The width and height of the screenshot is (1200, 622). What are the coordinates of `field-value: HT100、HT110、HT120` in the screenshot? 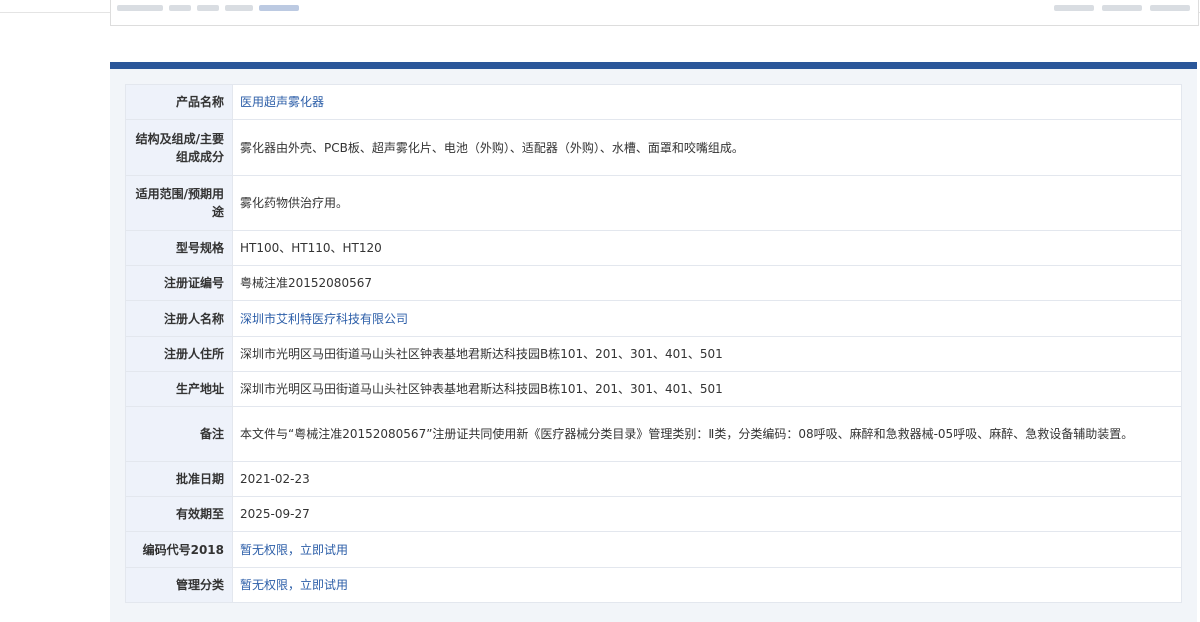 It's located at (707, 248).